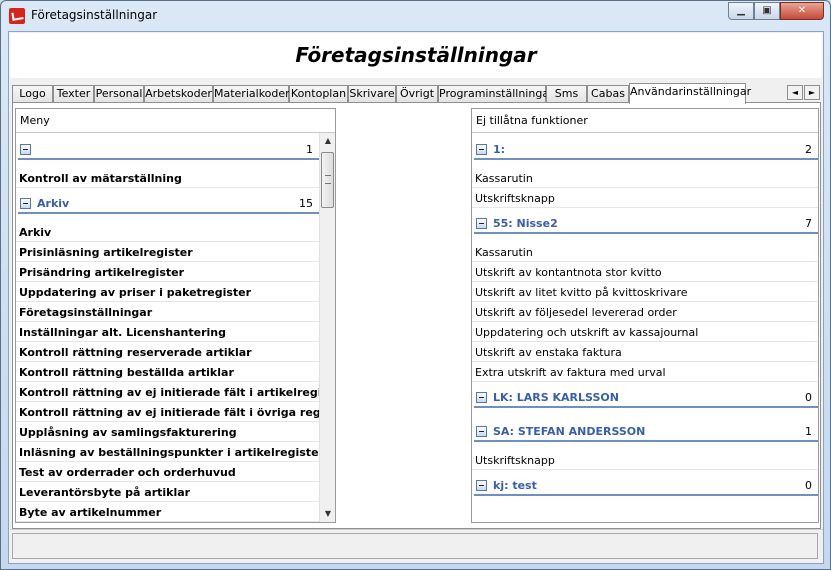  I want to click on page-header: Företagsinställningar, so click(416, 55).